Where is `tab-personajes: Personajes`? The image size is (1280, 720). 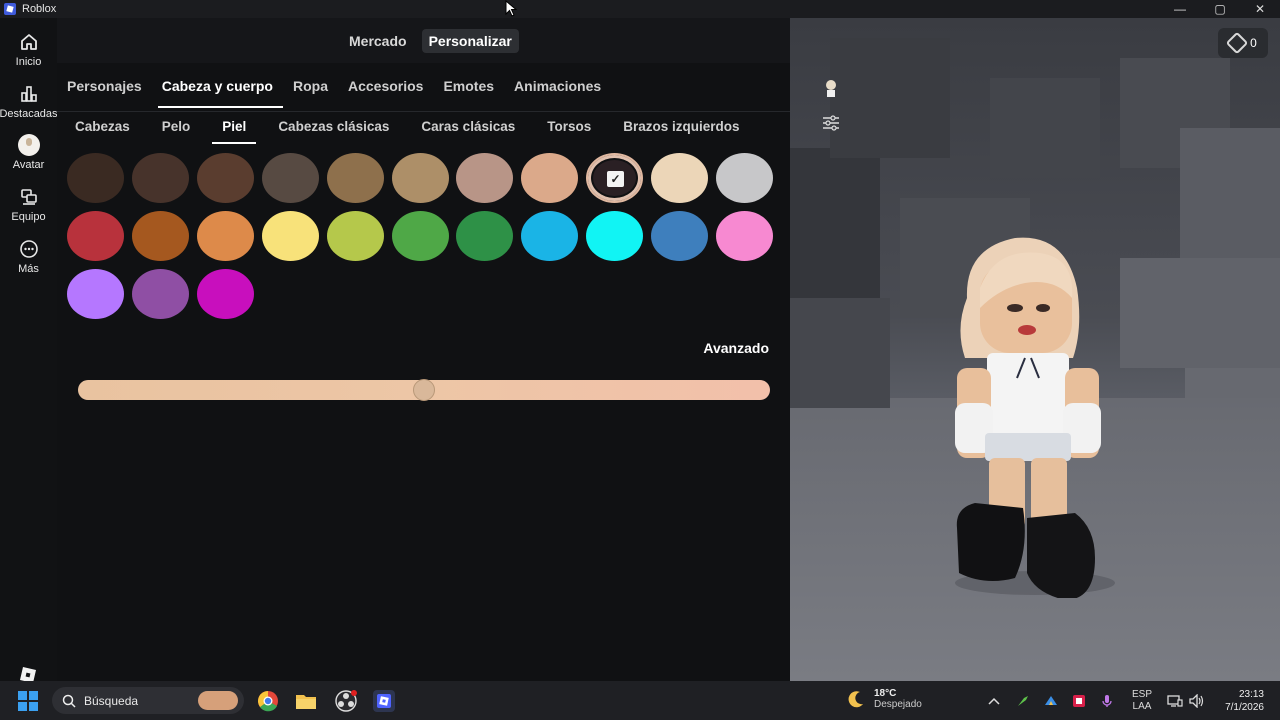
tab-personajes: Personajes is located at coordinates (104, 93).